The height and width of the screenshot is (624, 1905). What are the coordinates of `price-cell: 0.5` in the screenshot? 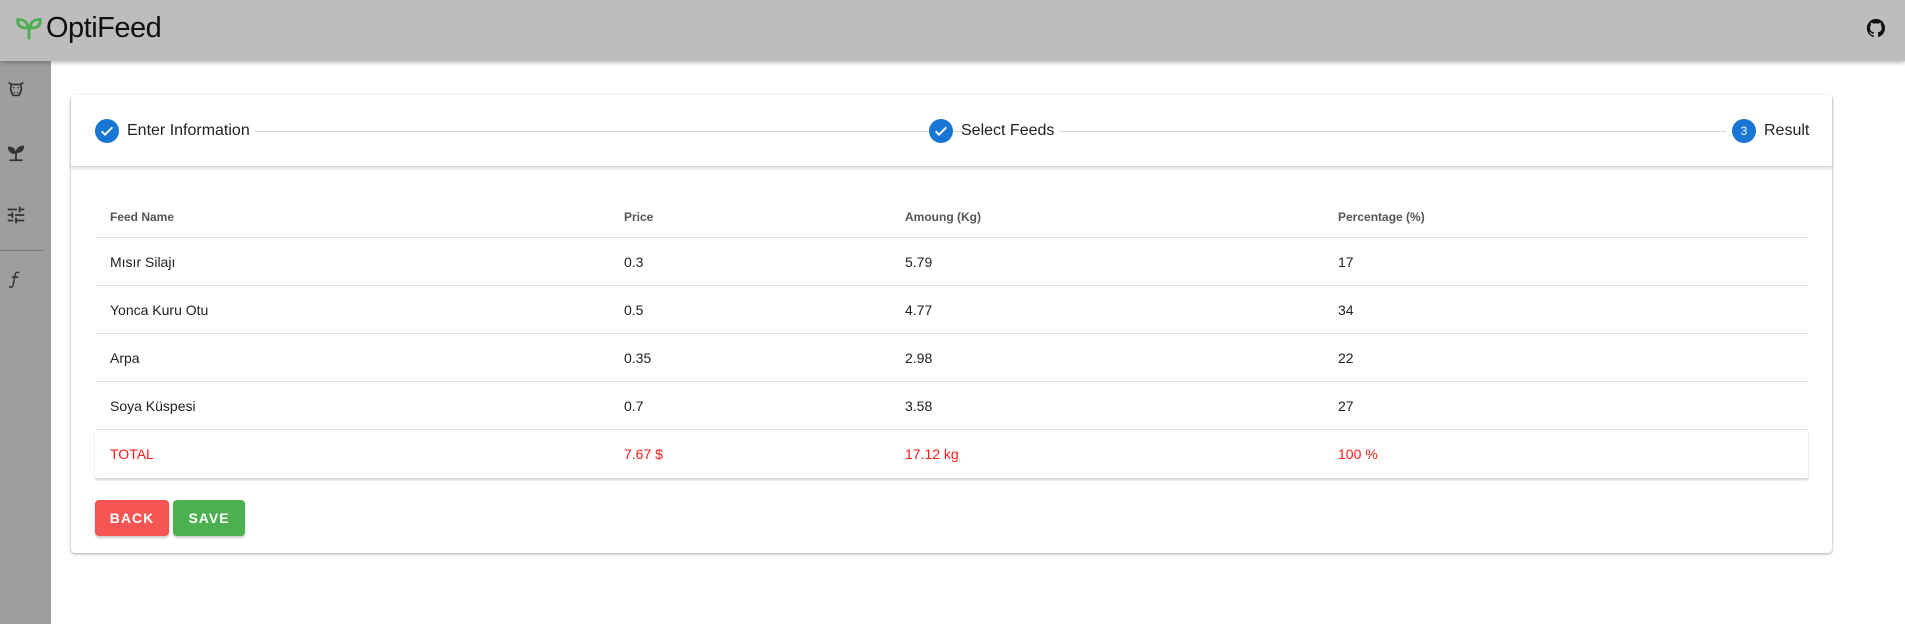 It's located at (634, 309).